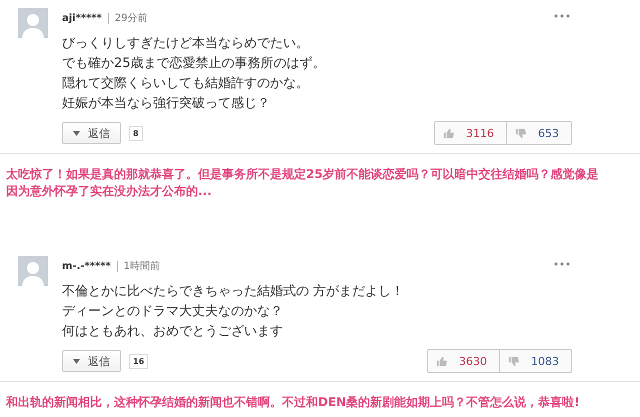 This screenshot has height=417, width=640. What do you see at coordinates (138, 361) in the screenshot?
I see `reply-count: 16` at bounding box center [138, 361].